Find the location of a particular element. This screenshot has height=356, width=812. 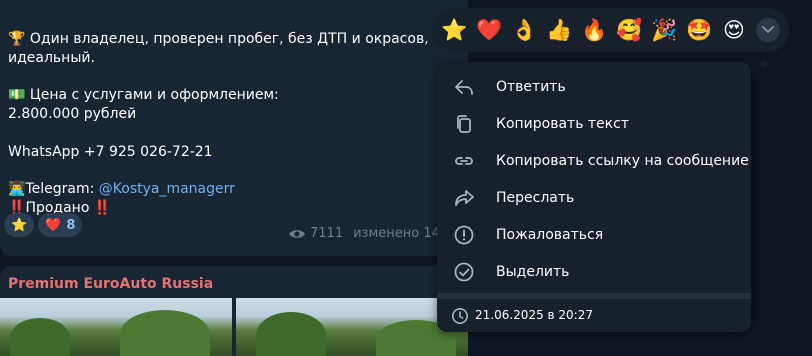

expand-reactions-button is located at coordinates (768, 30).